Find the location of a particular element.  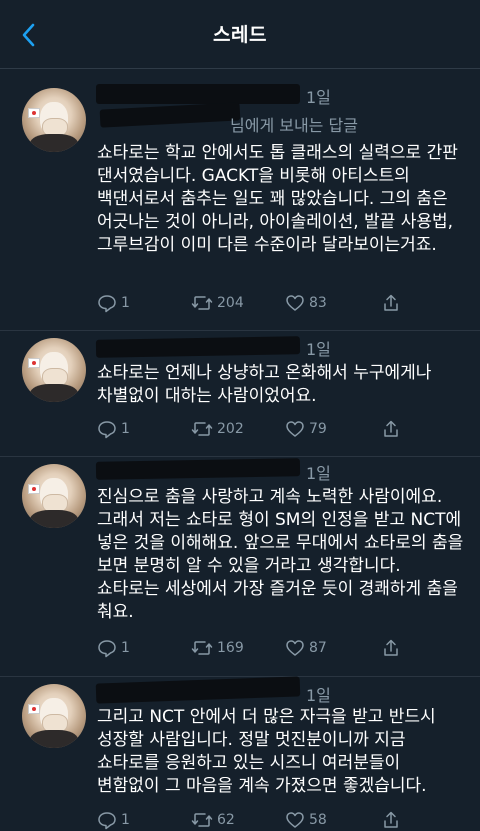

retweet-count: 202 is located at coordinates (230, 429).